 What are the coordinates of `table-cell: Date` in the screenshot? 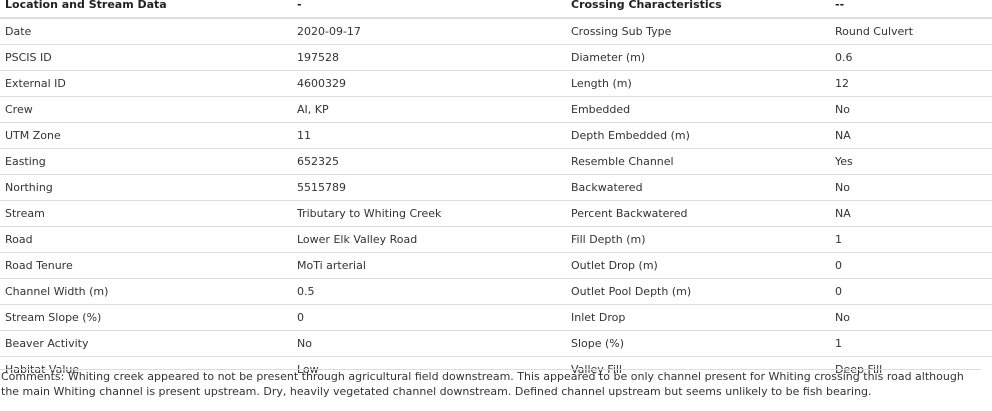 It's located at (146, 31).